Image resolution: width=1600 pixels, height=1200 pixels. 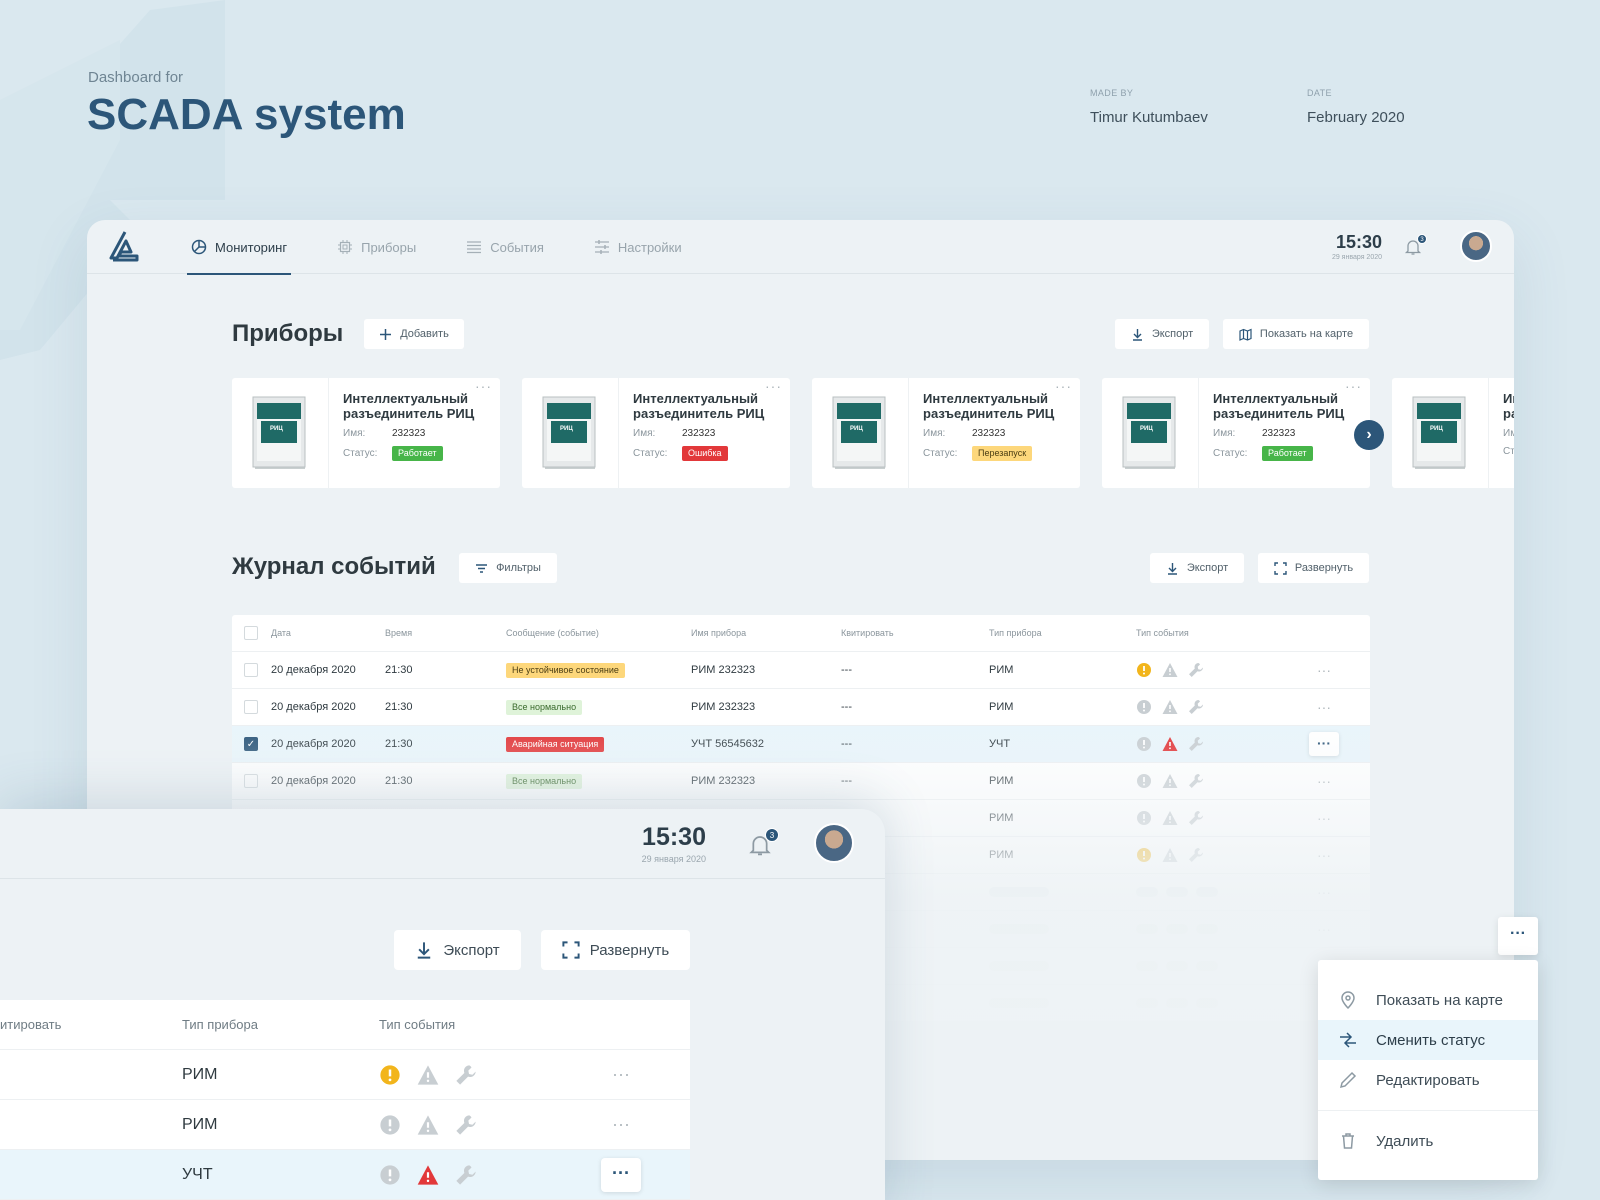 I want to click on cell-date: 20 декабря 2020, so click(x=313, y=670).